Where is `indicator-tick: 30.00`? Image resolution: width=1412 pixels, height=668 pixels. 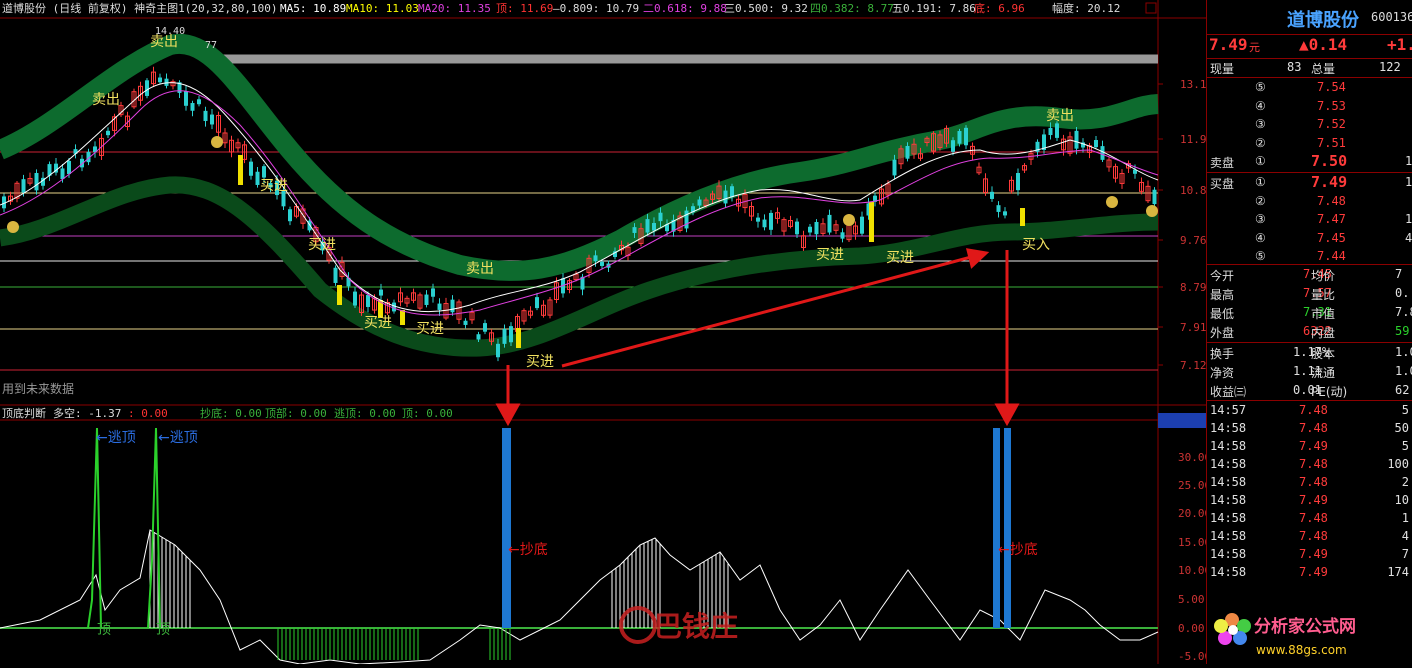 indicator-tick: 30.00 is located at coordinates (1192, 457).